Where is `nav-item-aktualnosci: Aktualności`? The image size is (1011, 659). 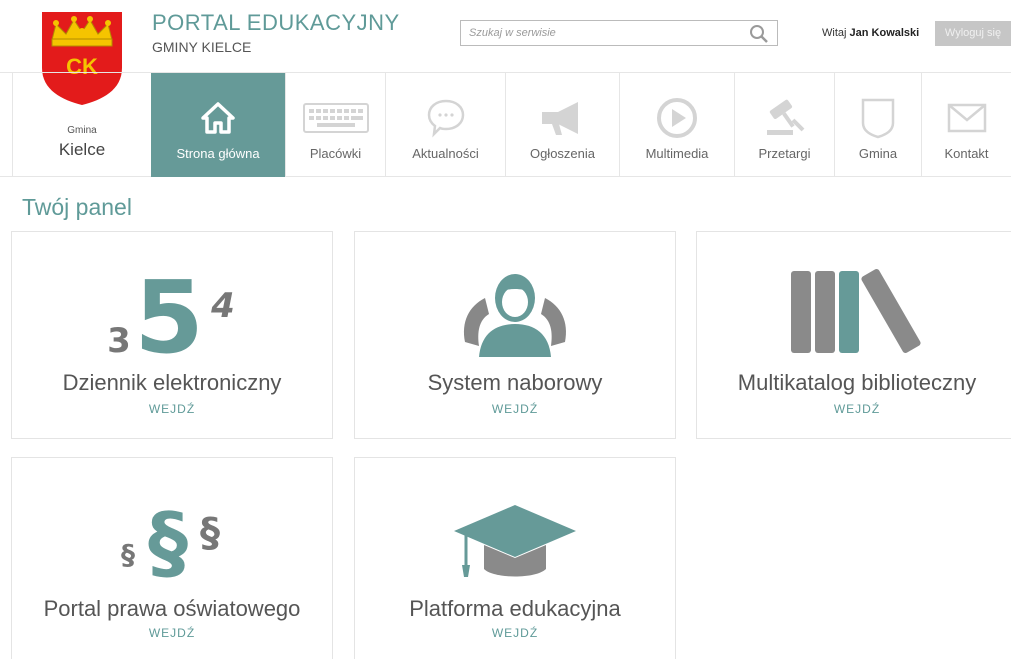
nav-item-aktualnosci: Aktualności is located at coordinates (445, 125).